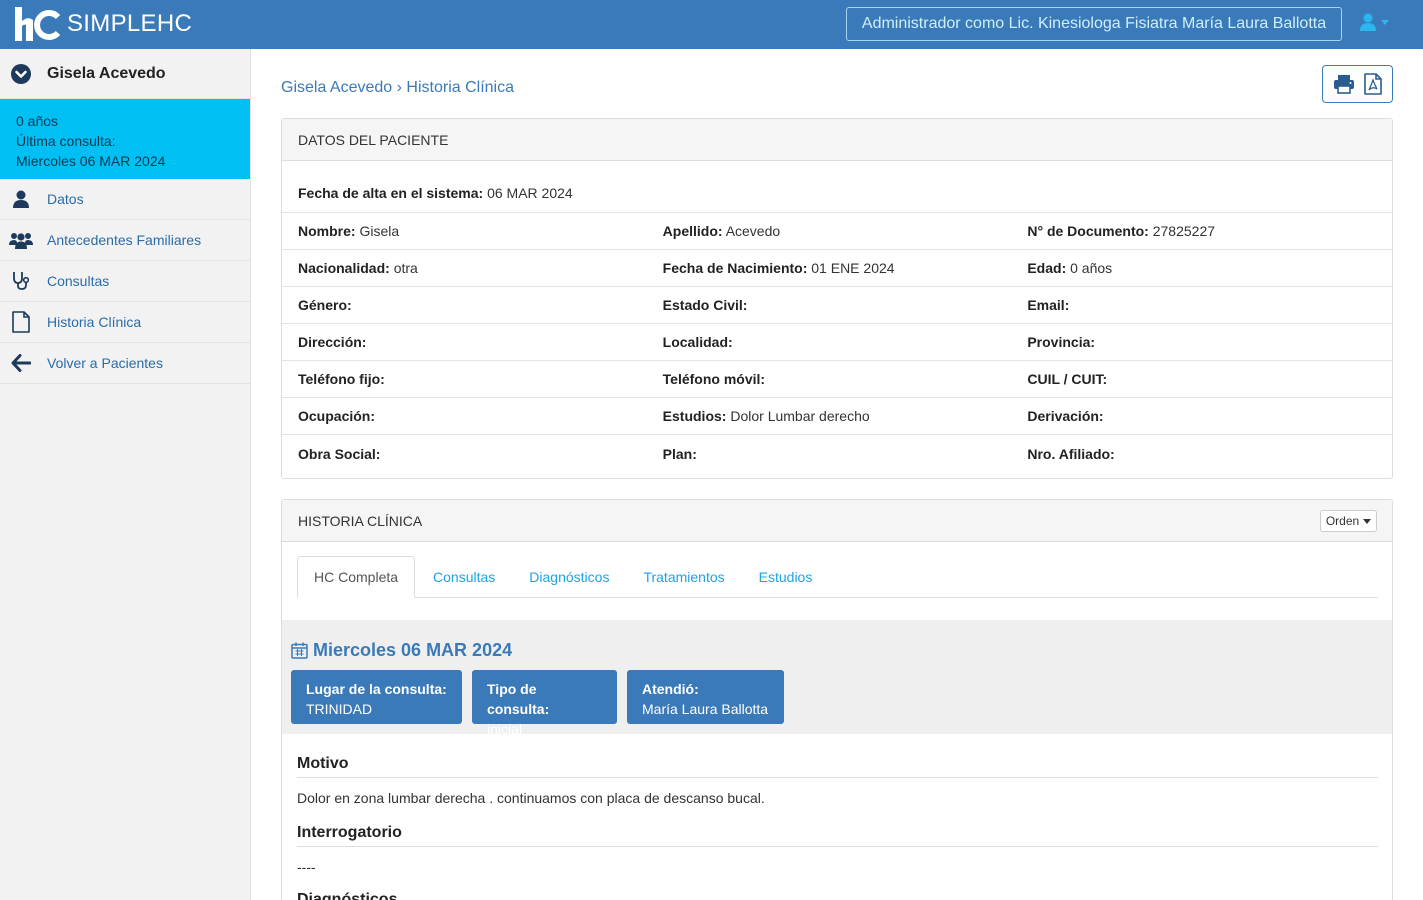  What do you see at coordinates (336, 87) in the screenshot?
I see `breadcrumb-patient-link: Gisela Acevedo` at bounding box center [336, 87].